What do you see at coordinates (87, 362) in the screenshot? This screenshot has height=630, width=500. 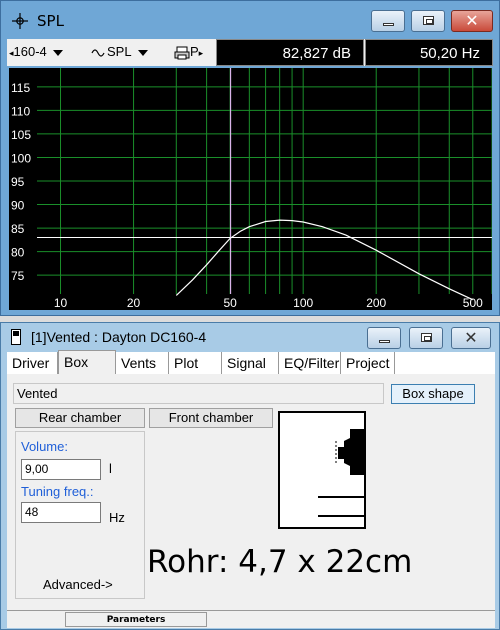 I see `tab-box: Box` at bounding box center [87, 362].